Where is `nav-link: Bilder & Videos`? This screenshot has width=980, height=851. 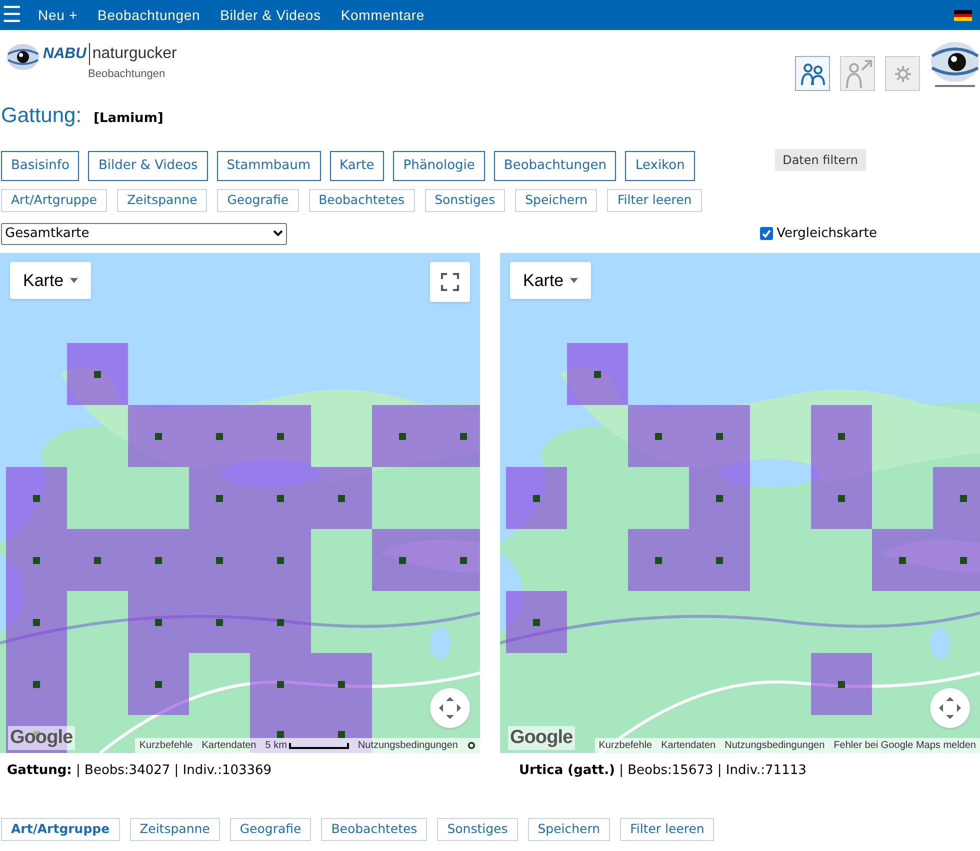
nav-link: Bilder & Videos is located at coordinates (270, 15).